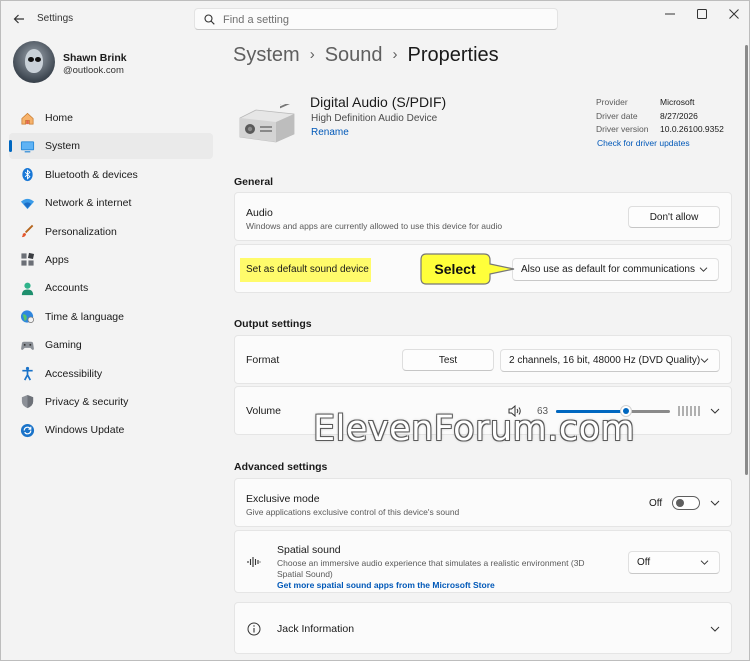  What do you see at coordinates (93, 70) in the screenshot?
I see `profile-email: @outlook.com` at bounding box center [93, 70].